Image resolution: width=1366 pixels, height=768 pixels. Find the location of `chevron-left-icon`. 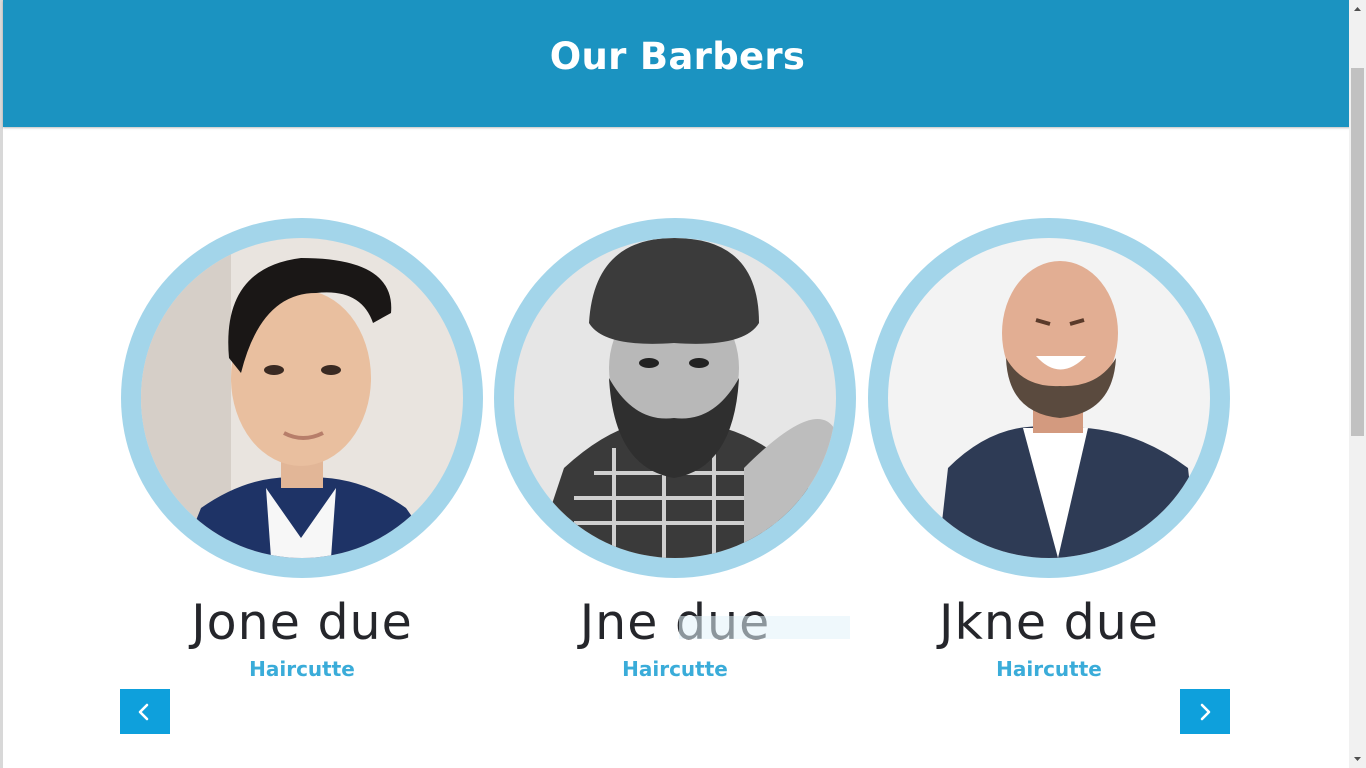

chevron-left-icon is located at coordinates (143, 712).